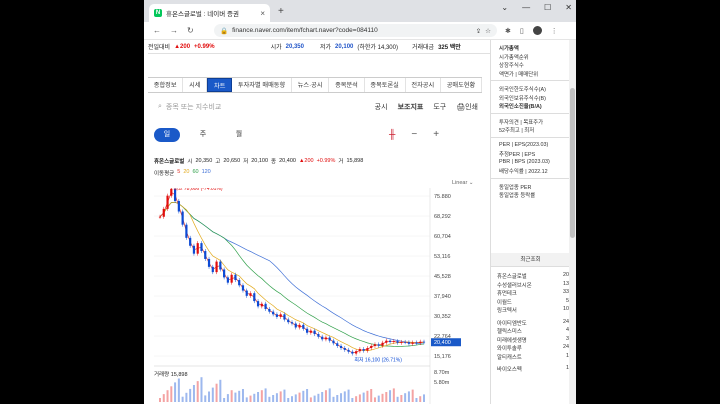 The width and height of the screenshot is (720, 404). Describe the element at coordinates (281, 11) in the screenshot. I see `new-tab-icon: +` at that location.